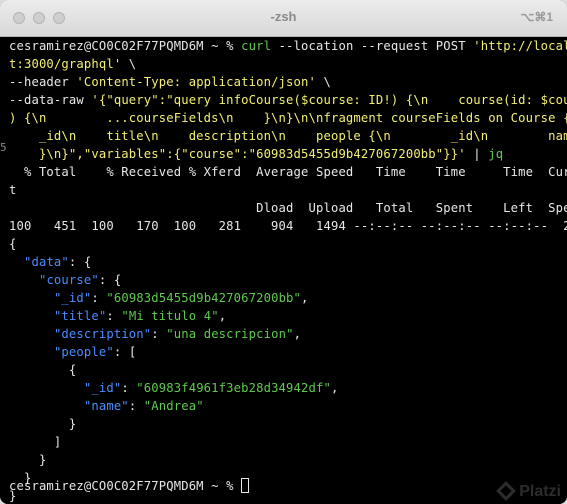  Describe the element at coordinates (140, 316) in the screenshot. I see `json-line: "title": "Mi titulo 4",` at that location.